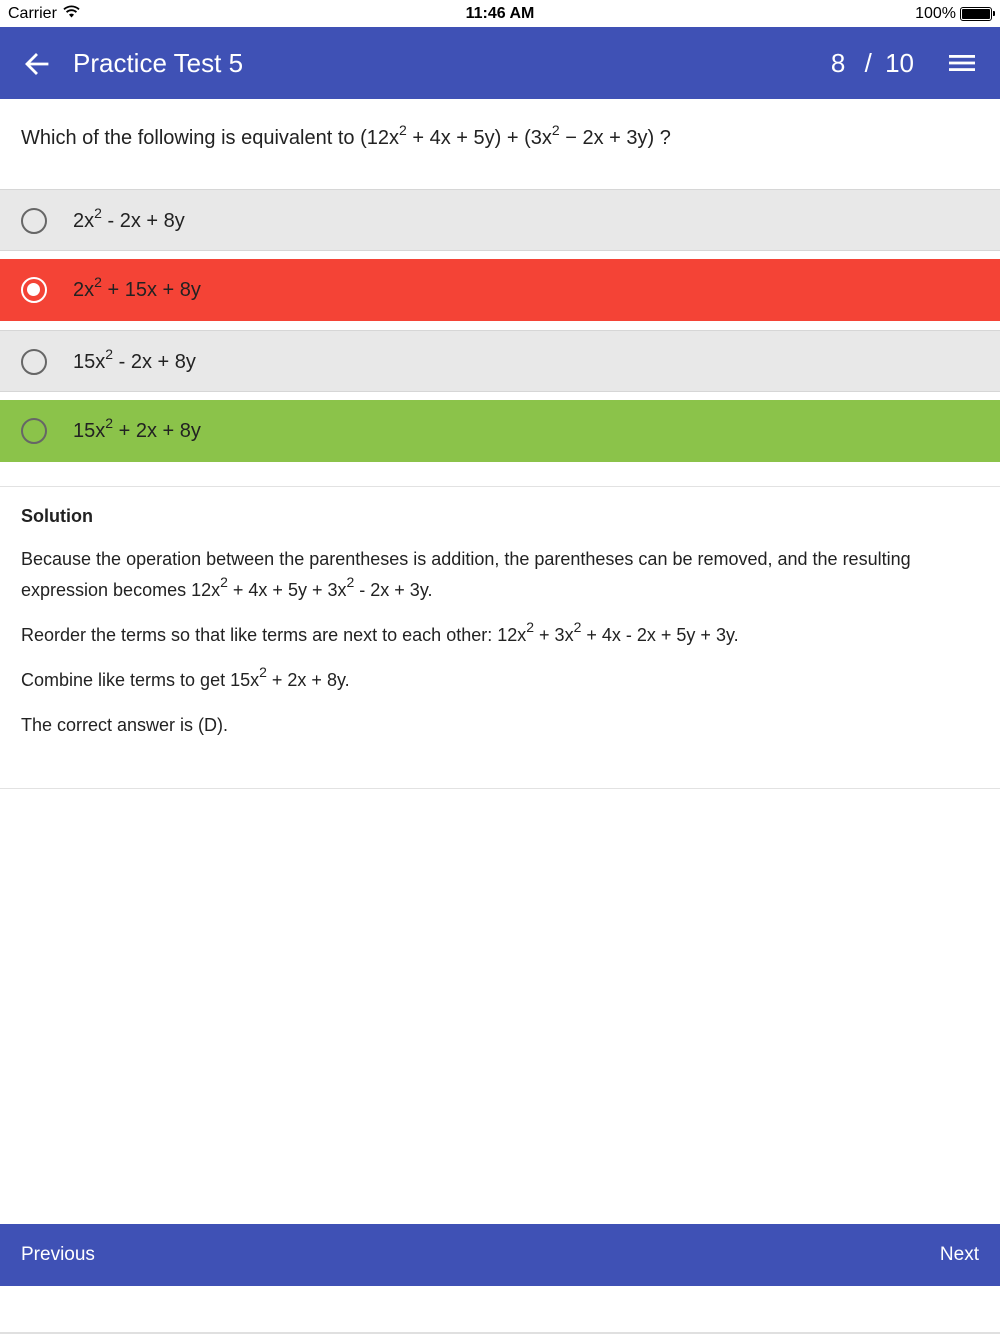 The image size is (1000, 1334). What do you see at coordinates (140, 680) in the screenshot?
I see `solution-text: Combine like terms to get 15x` at bounding box center [140, 680].